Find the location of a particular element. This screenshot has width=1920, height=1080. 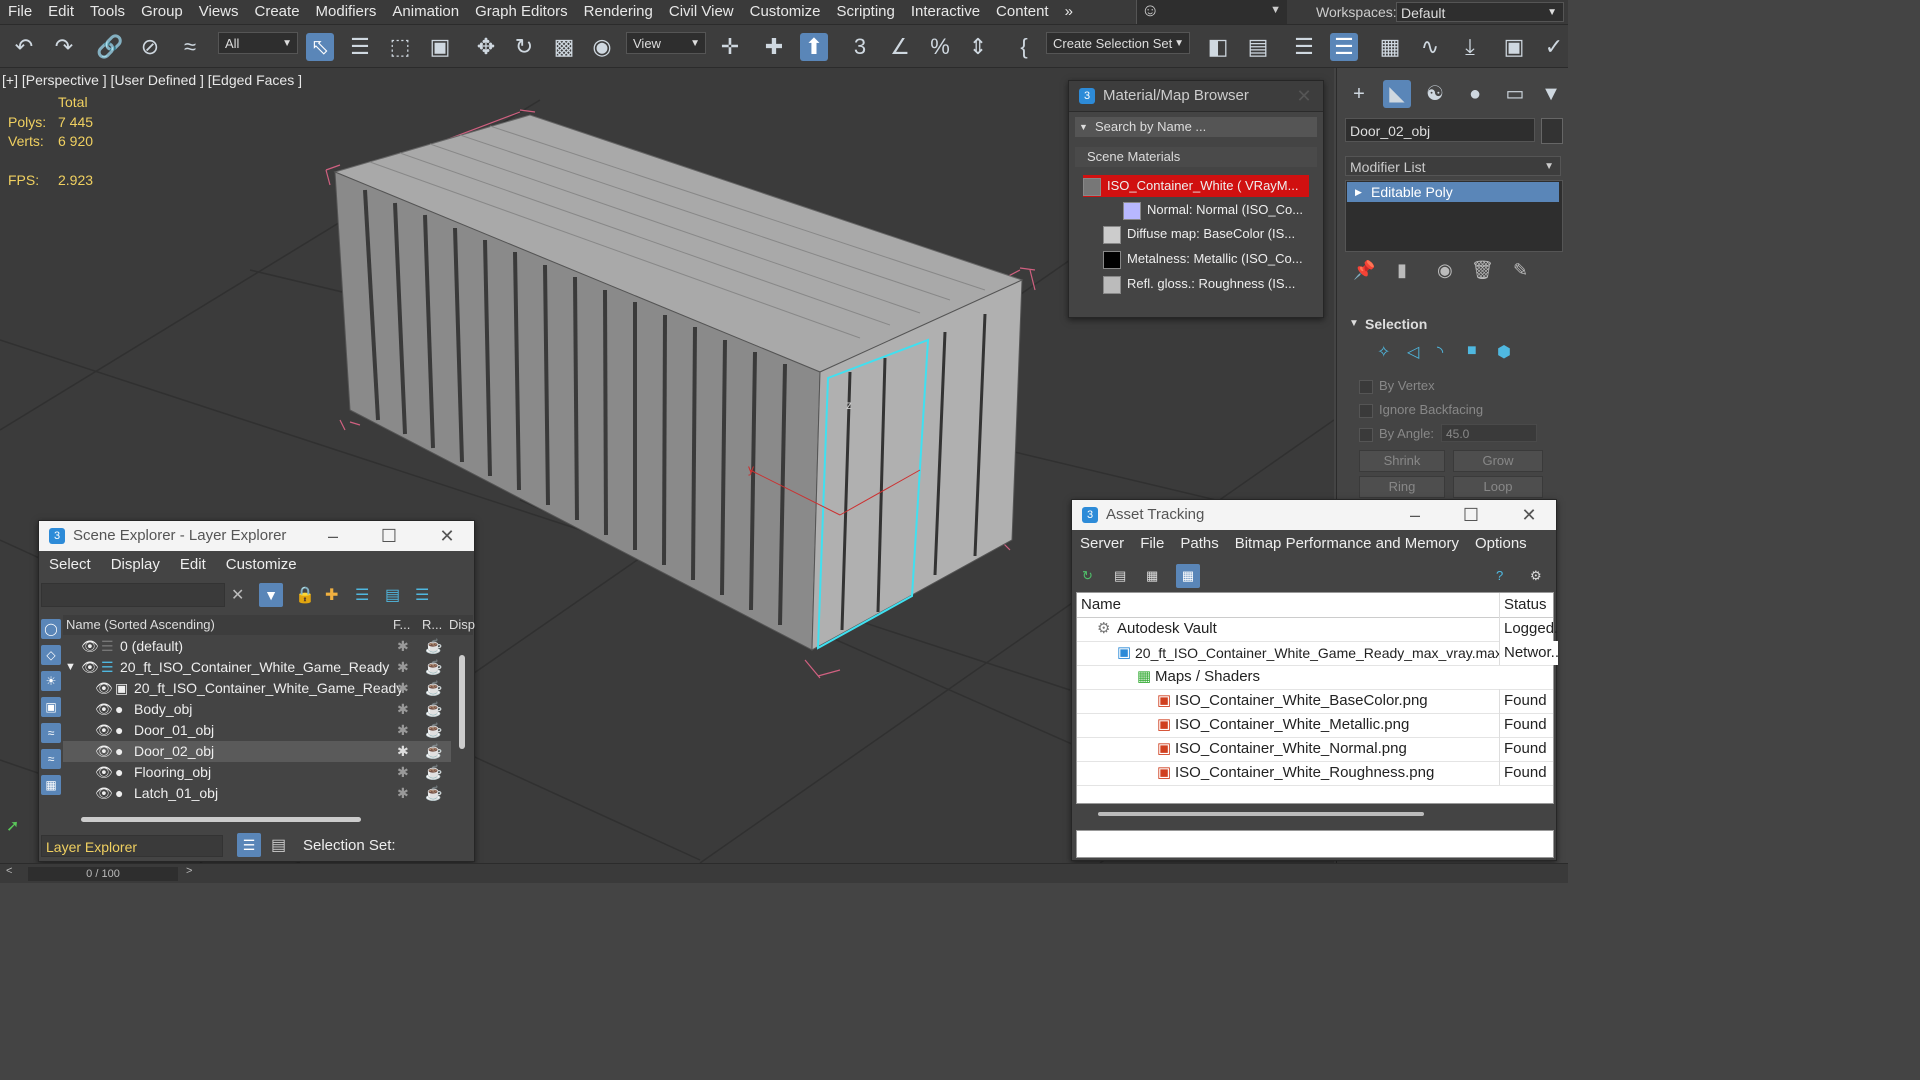

rect-selection-icon: ⬚ is located at coordinates (400, 47).